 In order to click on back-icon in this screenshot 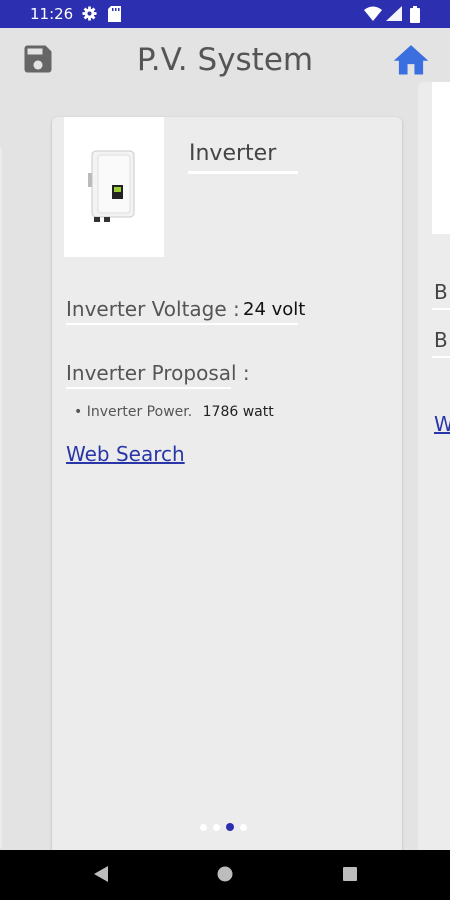, I will do `click(101, 874)`.